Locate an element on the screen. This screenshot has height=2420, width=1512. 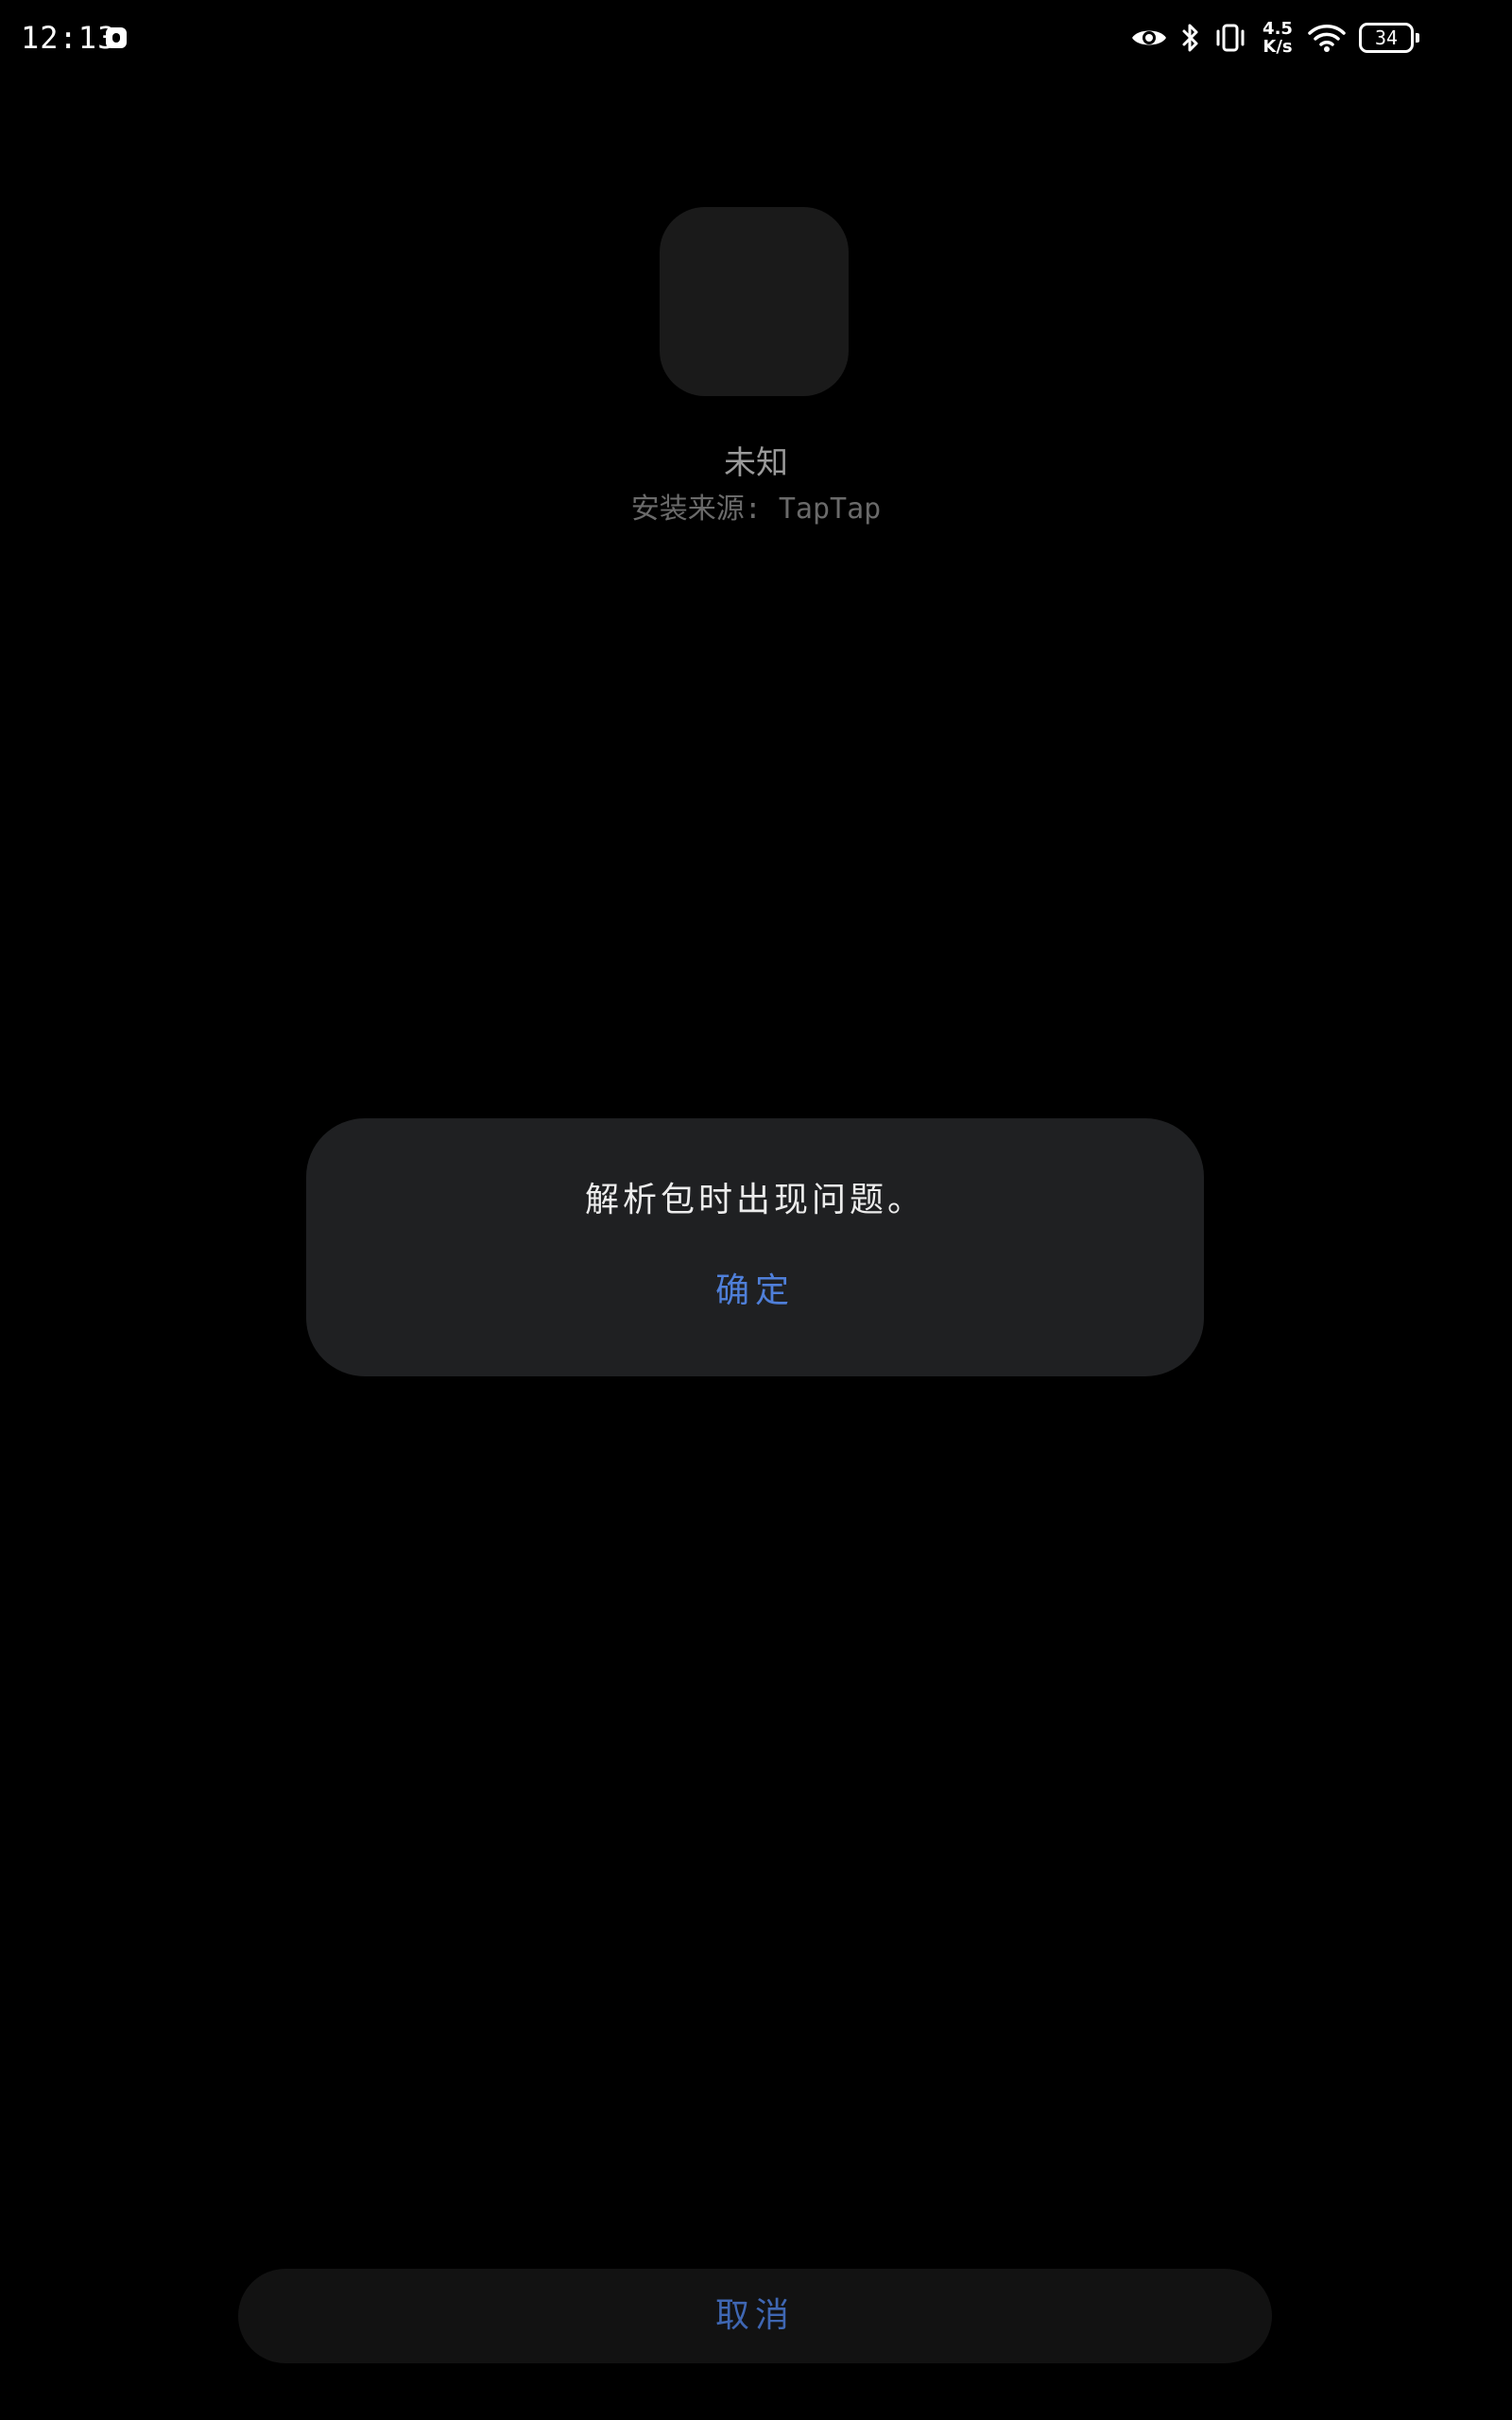
status-time: 12:13 is located at coordinates (69, 38).